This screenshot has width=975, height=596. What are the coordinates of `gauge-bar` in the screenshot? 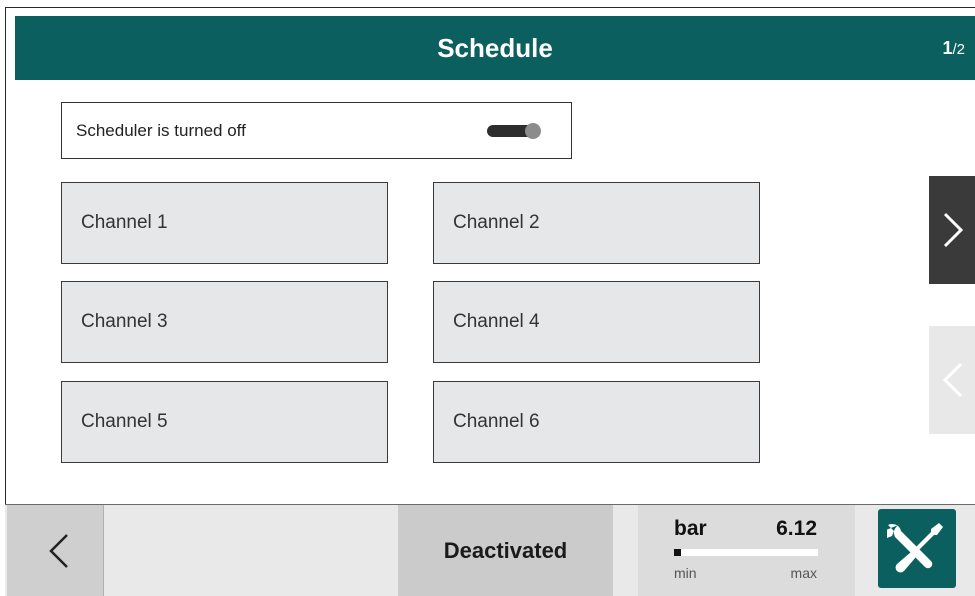 It's located at (746, 552).